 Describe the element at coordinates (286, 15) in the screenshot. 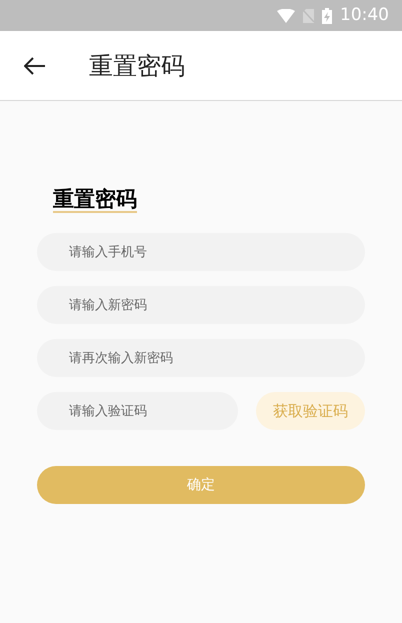

I see `wifi-icon` at that location.